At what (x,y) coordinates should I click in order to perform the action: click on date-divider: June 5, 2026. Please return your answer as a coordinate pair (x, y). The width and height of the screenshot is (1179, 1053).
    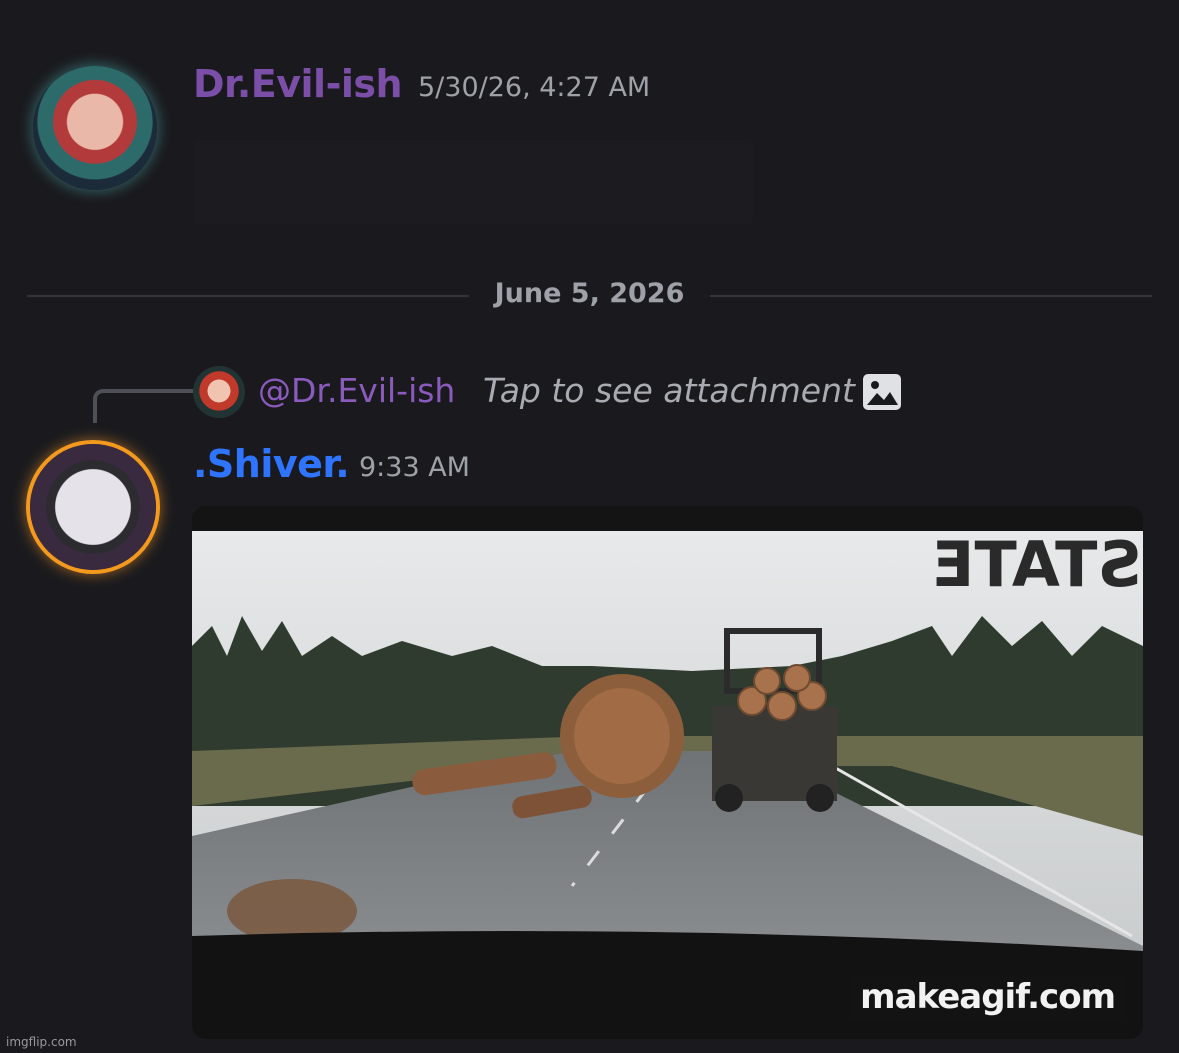
    Looking at the image, I should click on (589, 293).